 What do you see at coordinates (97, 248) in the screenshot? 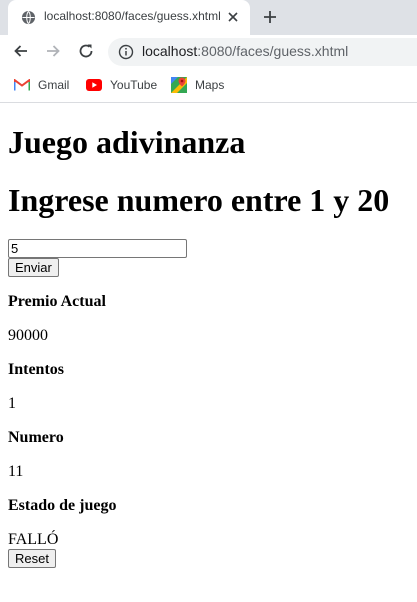
I see `guess-input` at bounding box center [97, 248].